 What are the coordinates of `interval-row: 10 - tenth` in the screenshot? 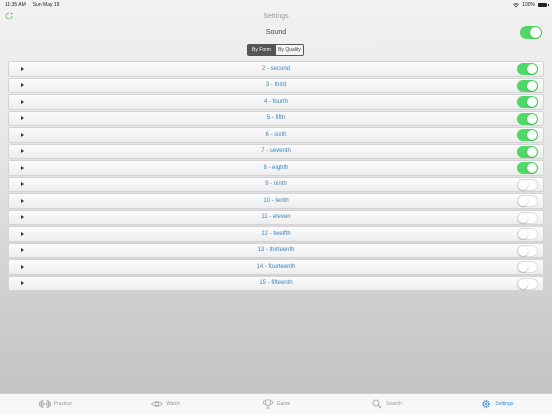 It's located at (276, 201).